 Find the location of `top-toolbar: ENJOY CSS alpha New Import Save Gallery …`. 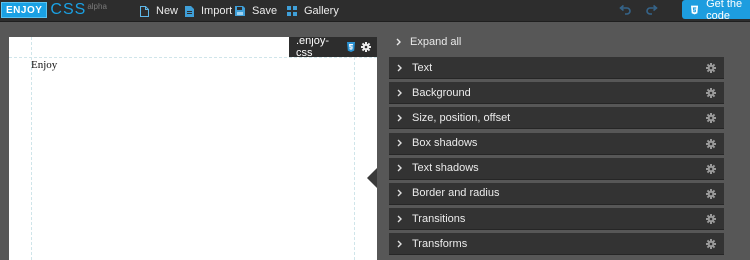

top-toolbar: ENJOY CSS alpha New Import Save Gallery … is located at coordinates (375, 11).